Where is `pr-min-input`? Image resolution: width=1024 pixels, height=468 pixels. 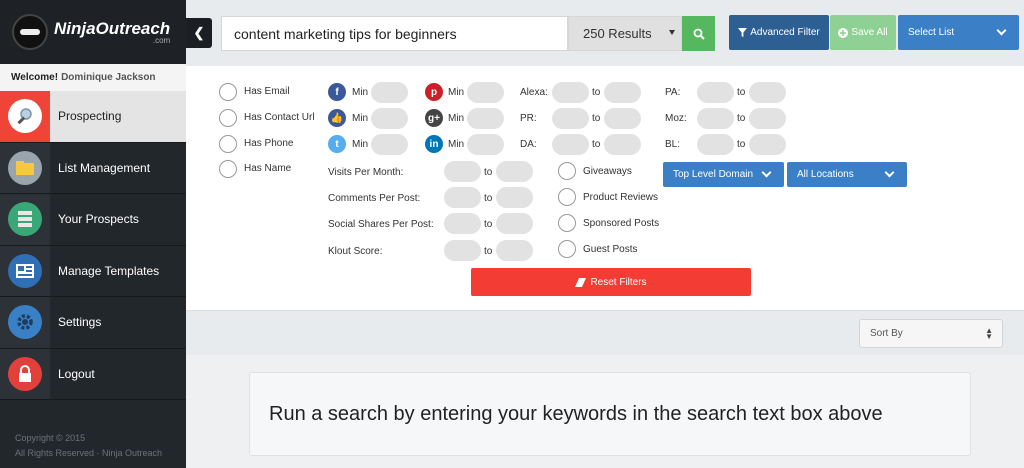 pr-min-input is located at coordinates (570, 118).